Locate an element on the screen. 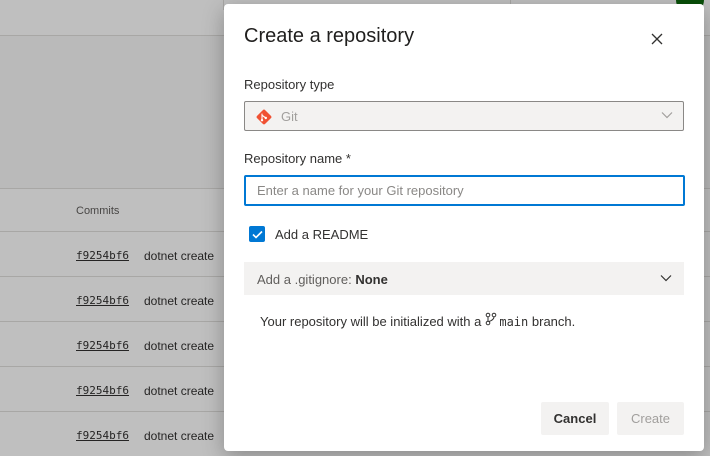 The image size is (710, 456). add-readme-checkbox is located at coordinates (257, 234).